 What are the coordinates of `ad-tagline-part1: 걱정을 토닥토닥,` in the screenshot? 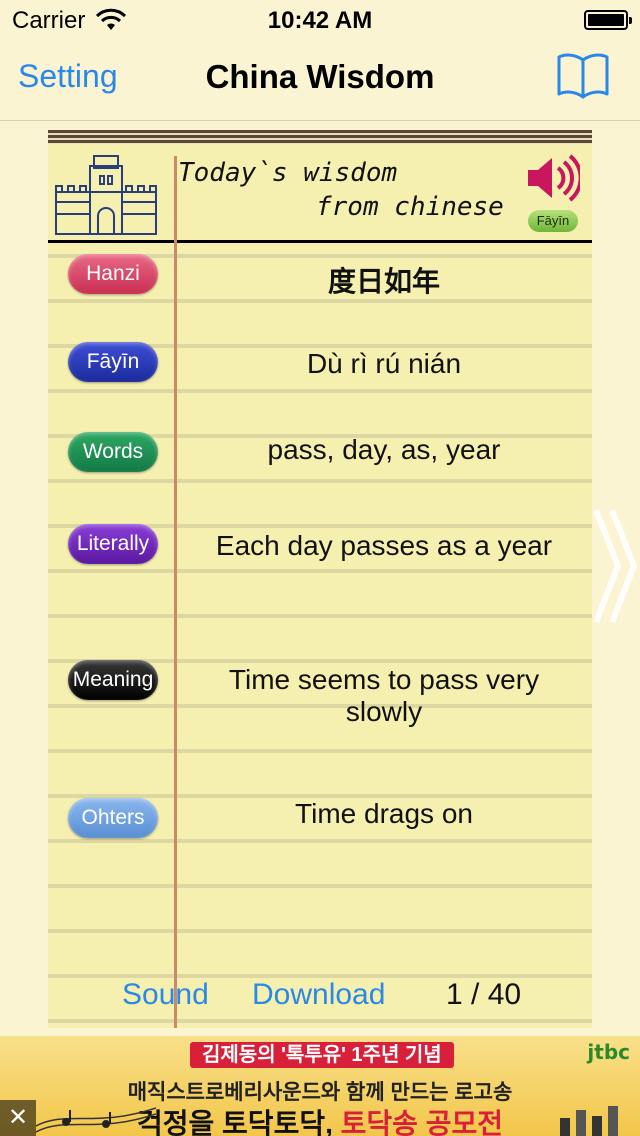 It's located at (238, 1122).